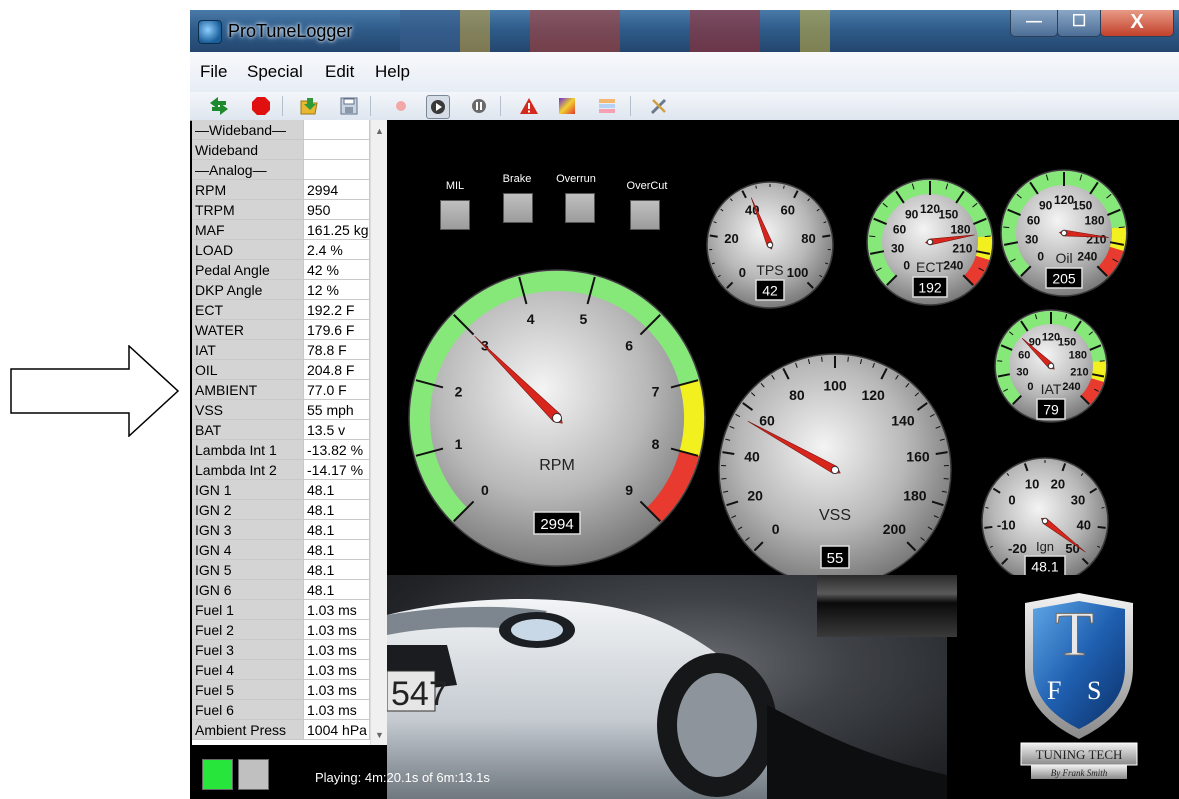 The width and height of the screenshot is (1179, 799). Describe the element at coordinates (281, 709) in the screenshot. I see `signal-row: Fuel 6 1.03 ms` at that location.